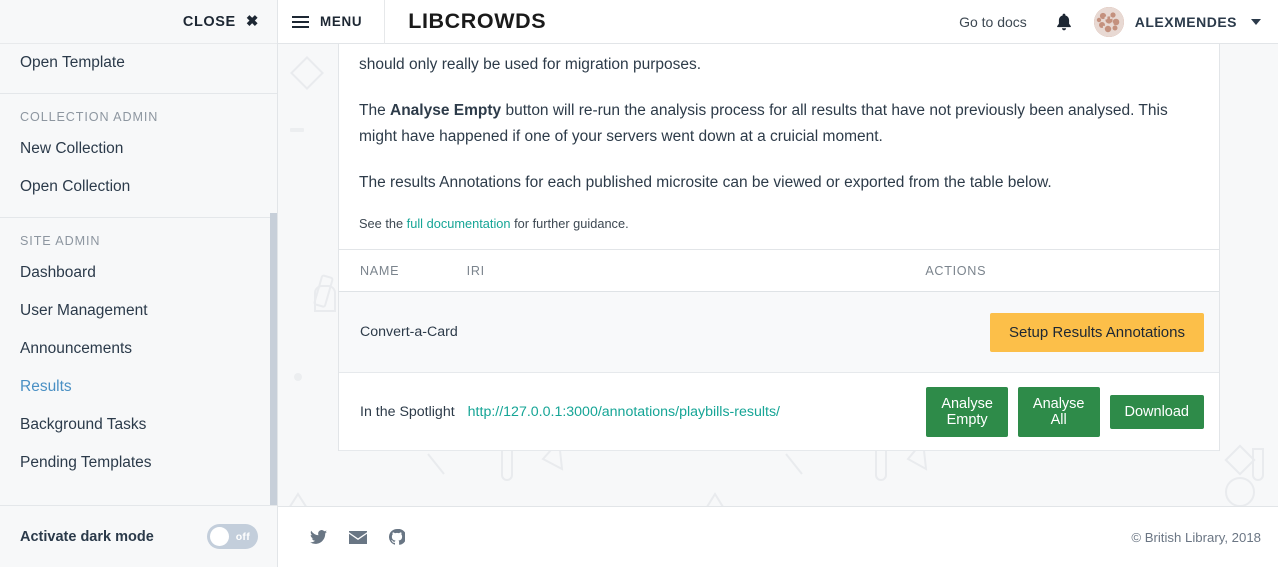 The width and height of the screenshot is (1278, 567). What do you see at coordinates (1156, 411) in the screenshot?
I see `download-button: Download` at bounding box center [1156, 411].